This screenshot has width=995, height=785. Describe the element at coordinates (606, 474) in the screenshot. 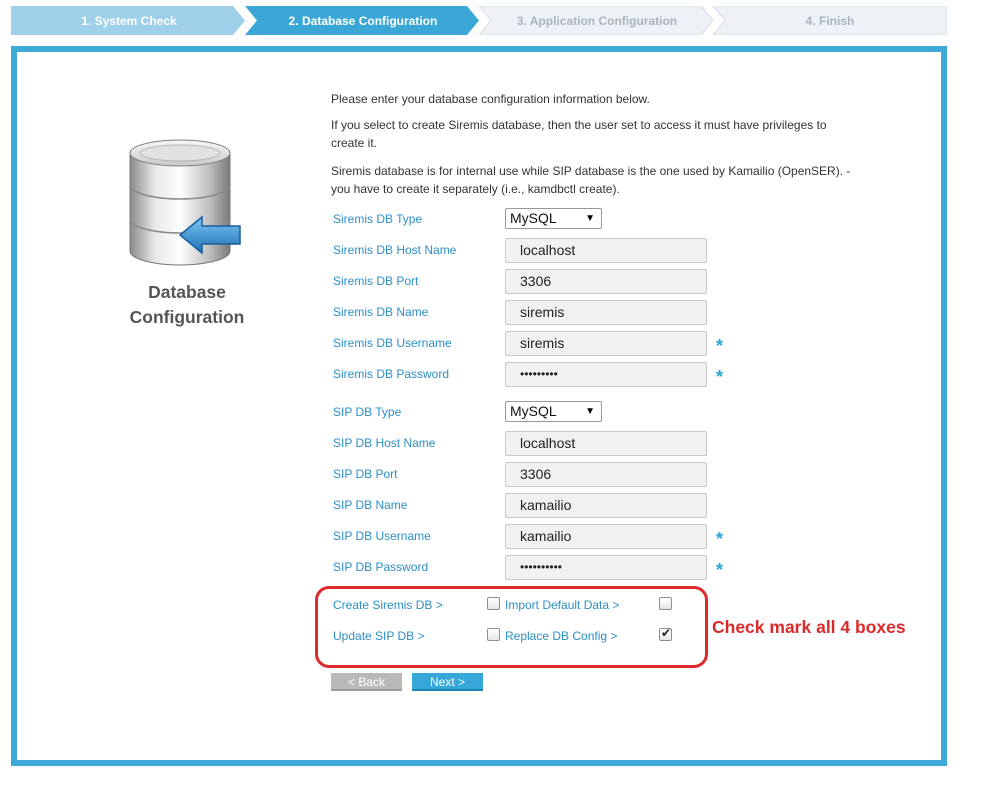

I see `sip-db-port-input: 3306` at that location.